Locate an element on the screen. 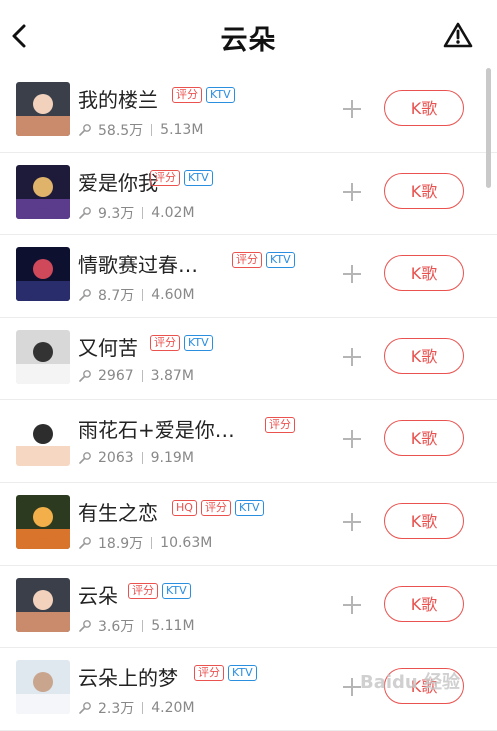 This screenshot has height=731, width=497. play-count: 9.3万 is located at coordinates (116, 213).